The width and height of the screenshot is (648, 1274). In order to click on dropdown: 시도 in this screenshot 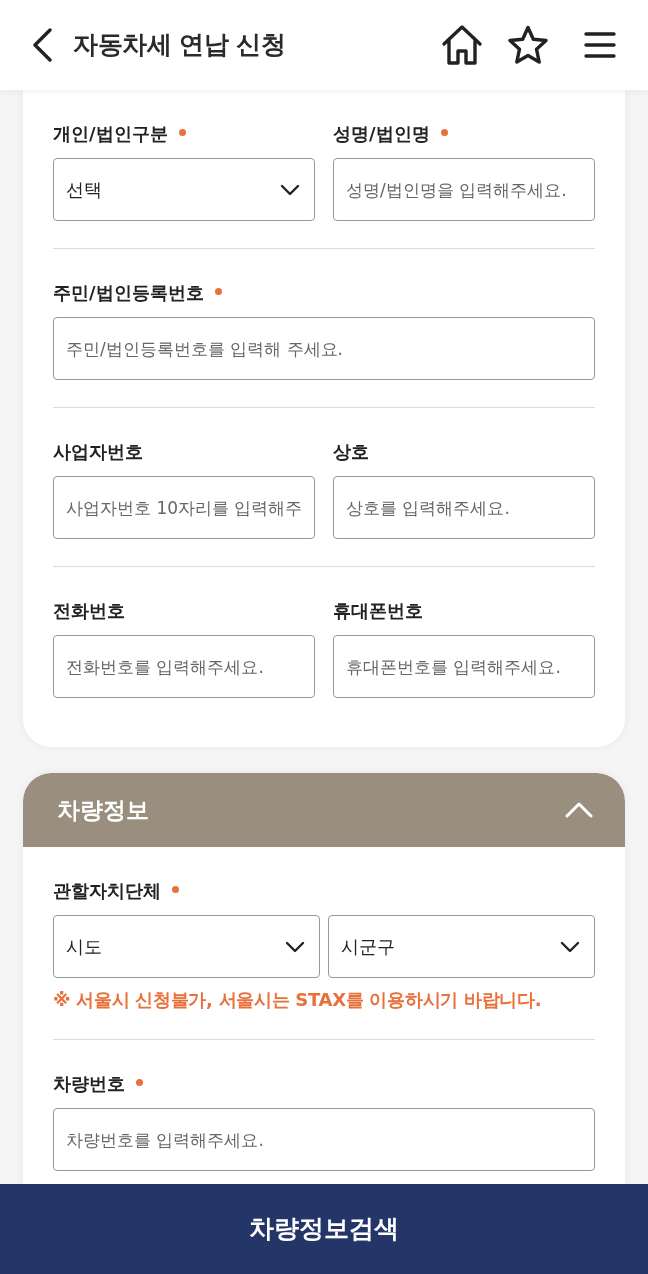, I will do `click(186, 946)`.